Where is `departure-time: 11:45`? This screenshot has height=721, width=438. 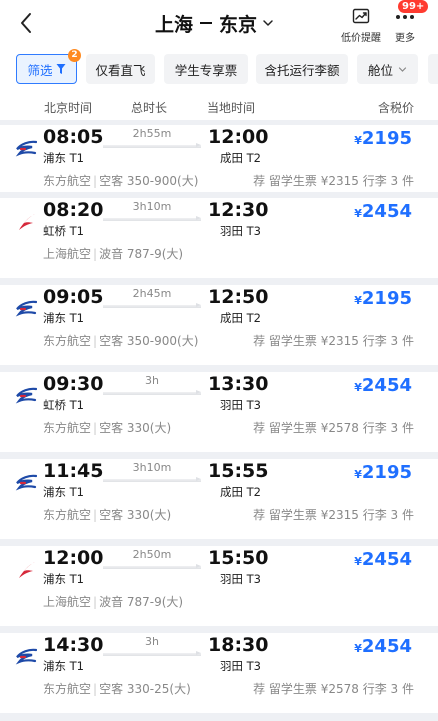
departure-time: 11:45 is located at coordinates (73, 471).